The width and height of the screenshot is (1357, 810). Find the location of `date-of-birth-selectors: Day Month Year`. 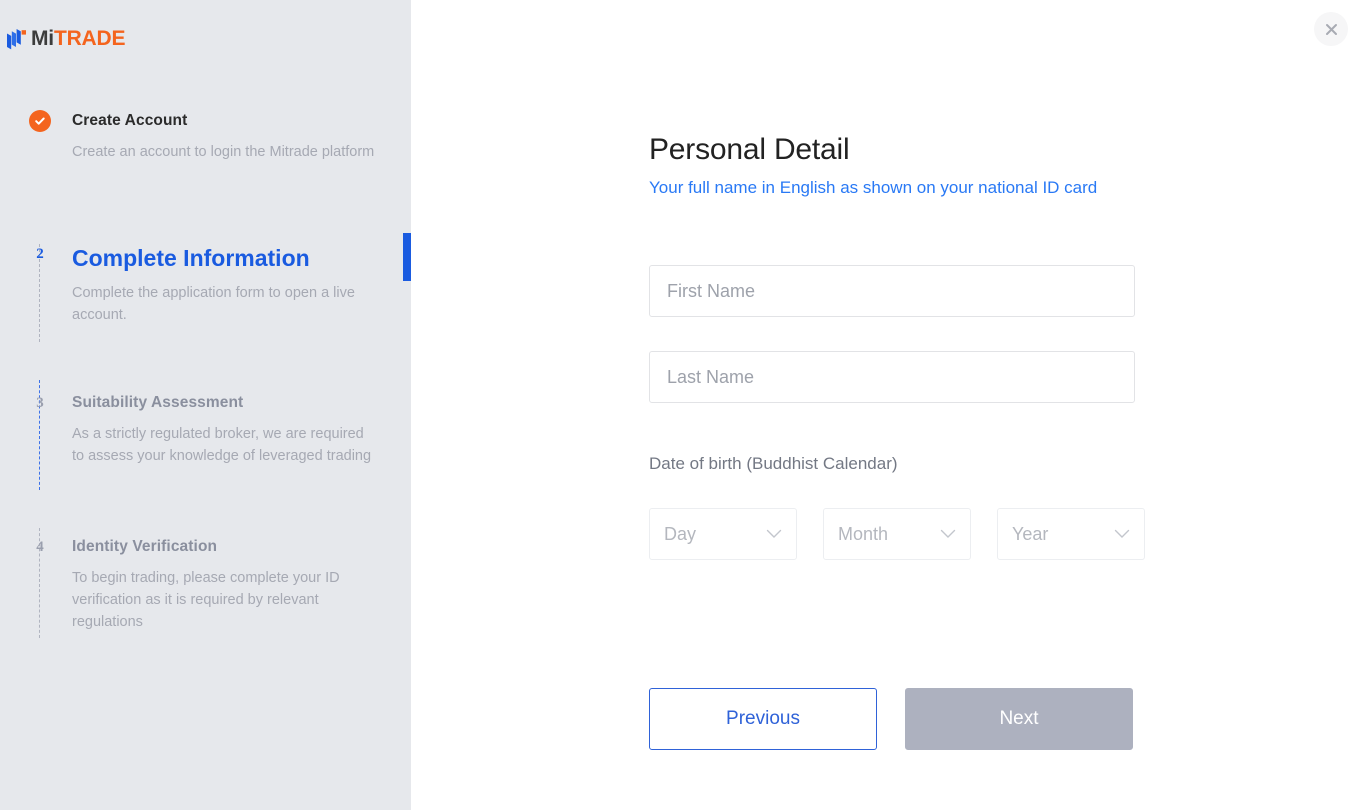

date-of-birth-selectors: Day Month Year is located at coordinates (897, 534).